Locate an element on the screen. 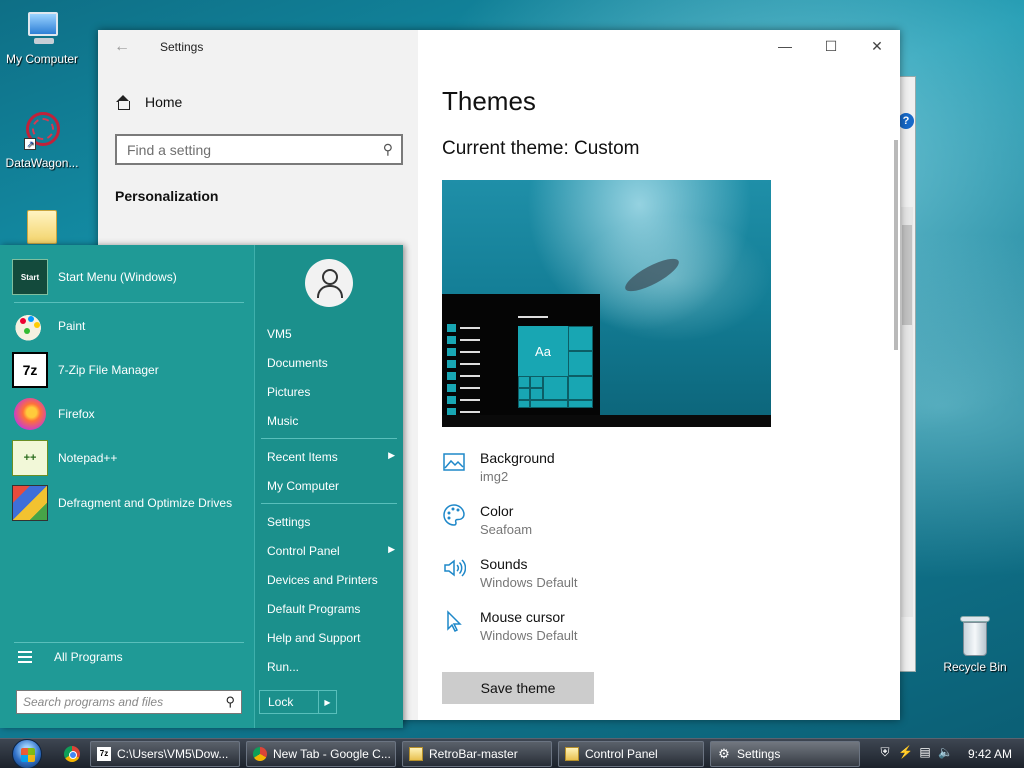  option-title: Mouse cursor is located at coordinates (522, 617).